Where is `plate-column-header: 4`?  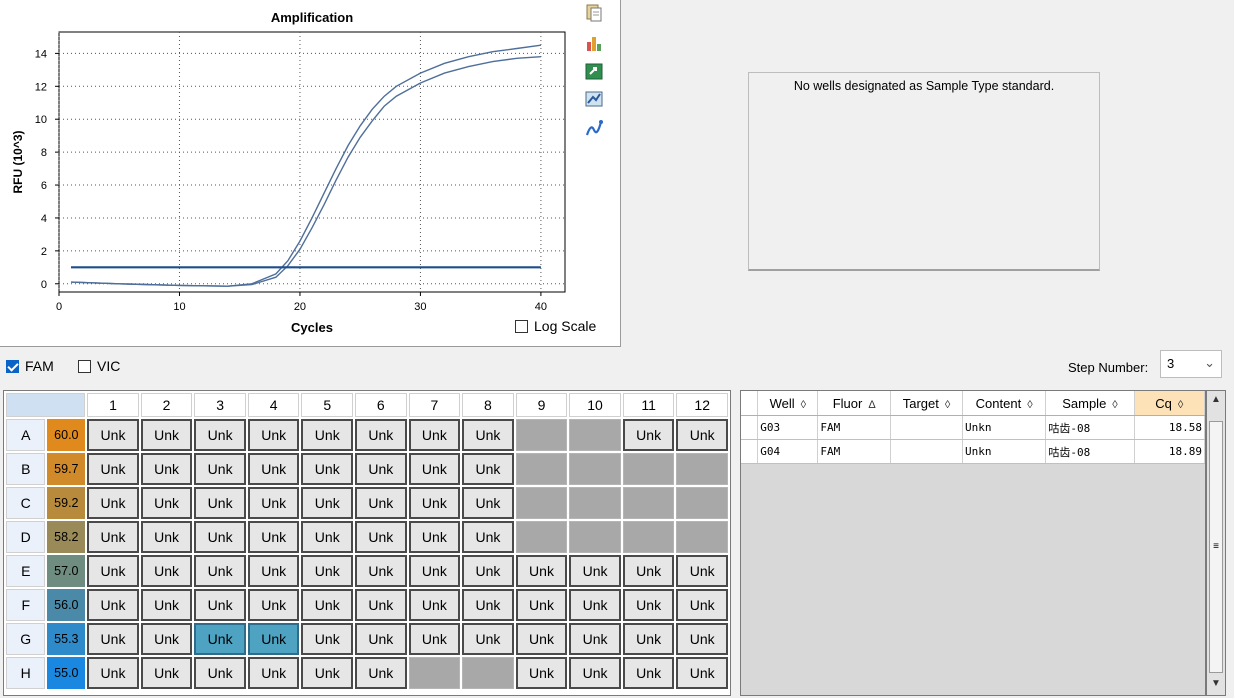
plate-column-header: 4 is located at coordinates (273, 405).